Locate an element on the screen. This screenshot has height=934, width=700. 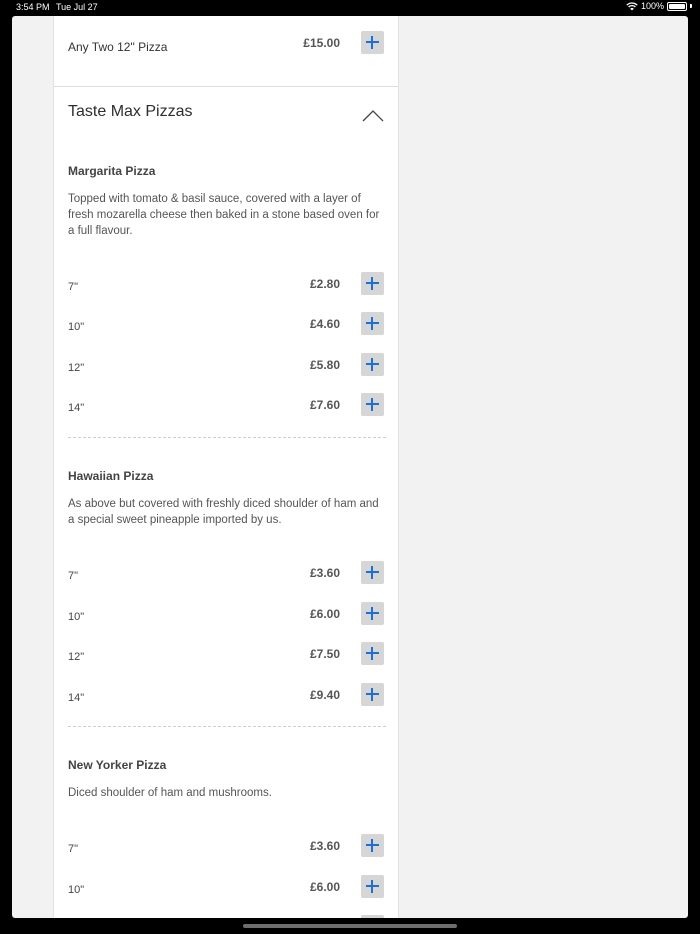
pizza-name: Hawaiian Pizza is located at coordinates (111, 476).